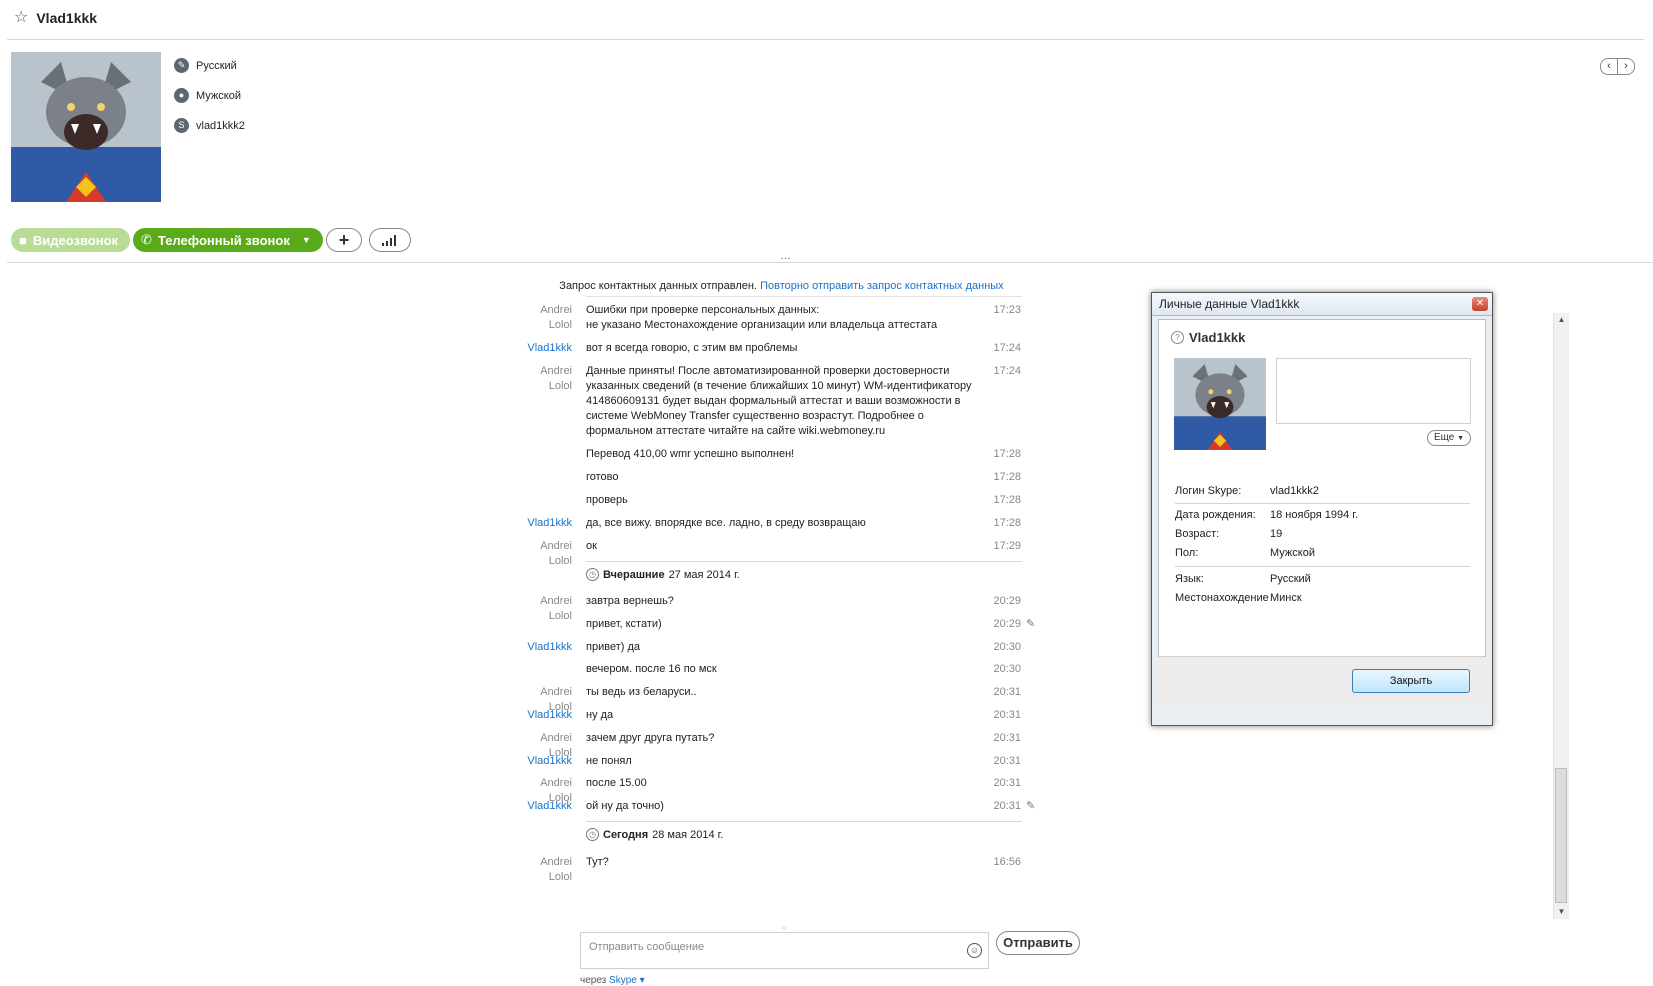  Describe the element at coordinates (75, 240) in the screenshot. I see `video-call-label: Видеозвонок` at that location.